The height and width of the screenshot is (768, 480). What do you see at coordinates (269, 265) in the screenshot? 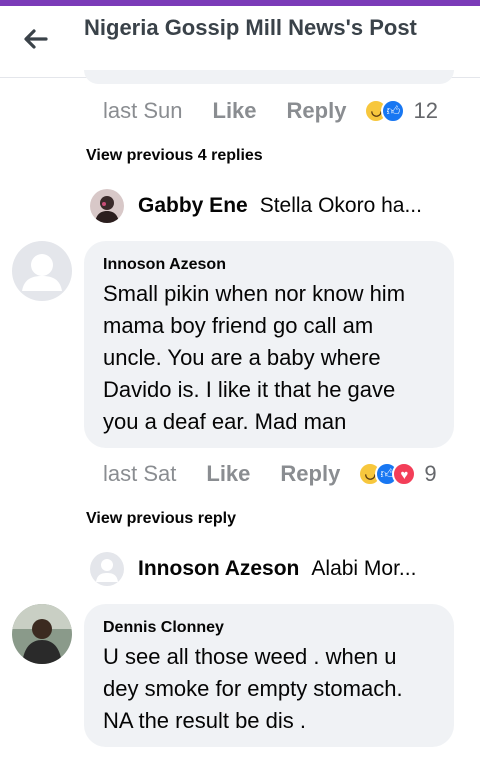
I see `comment-author: Innoson Azeson` at bounding box center [269, 265].